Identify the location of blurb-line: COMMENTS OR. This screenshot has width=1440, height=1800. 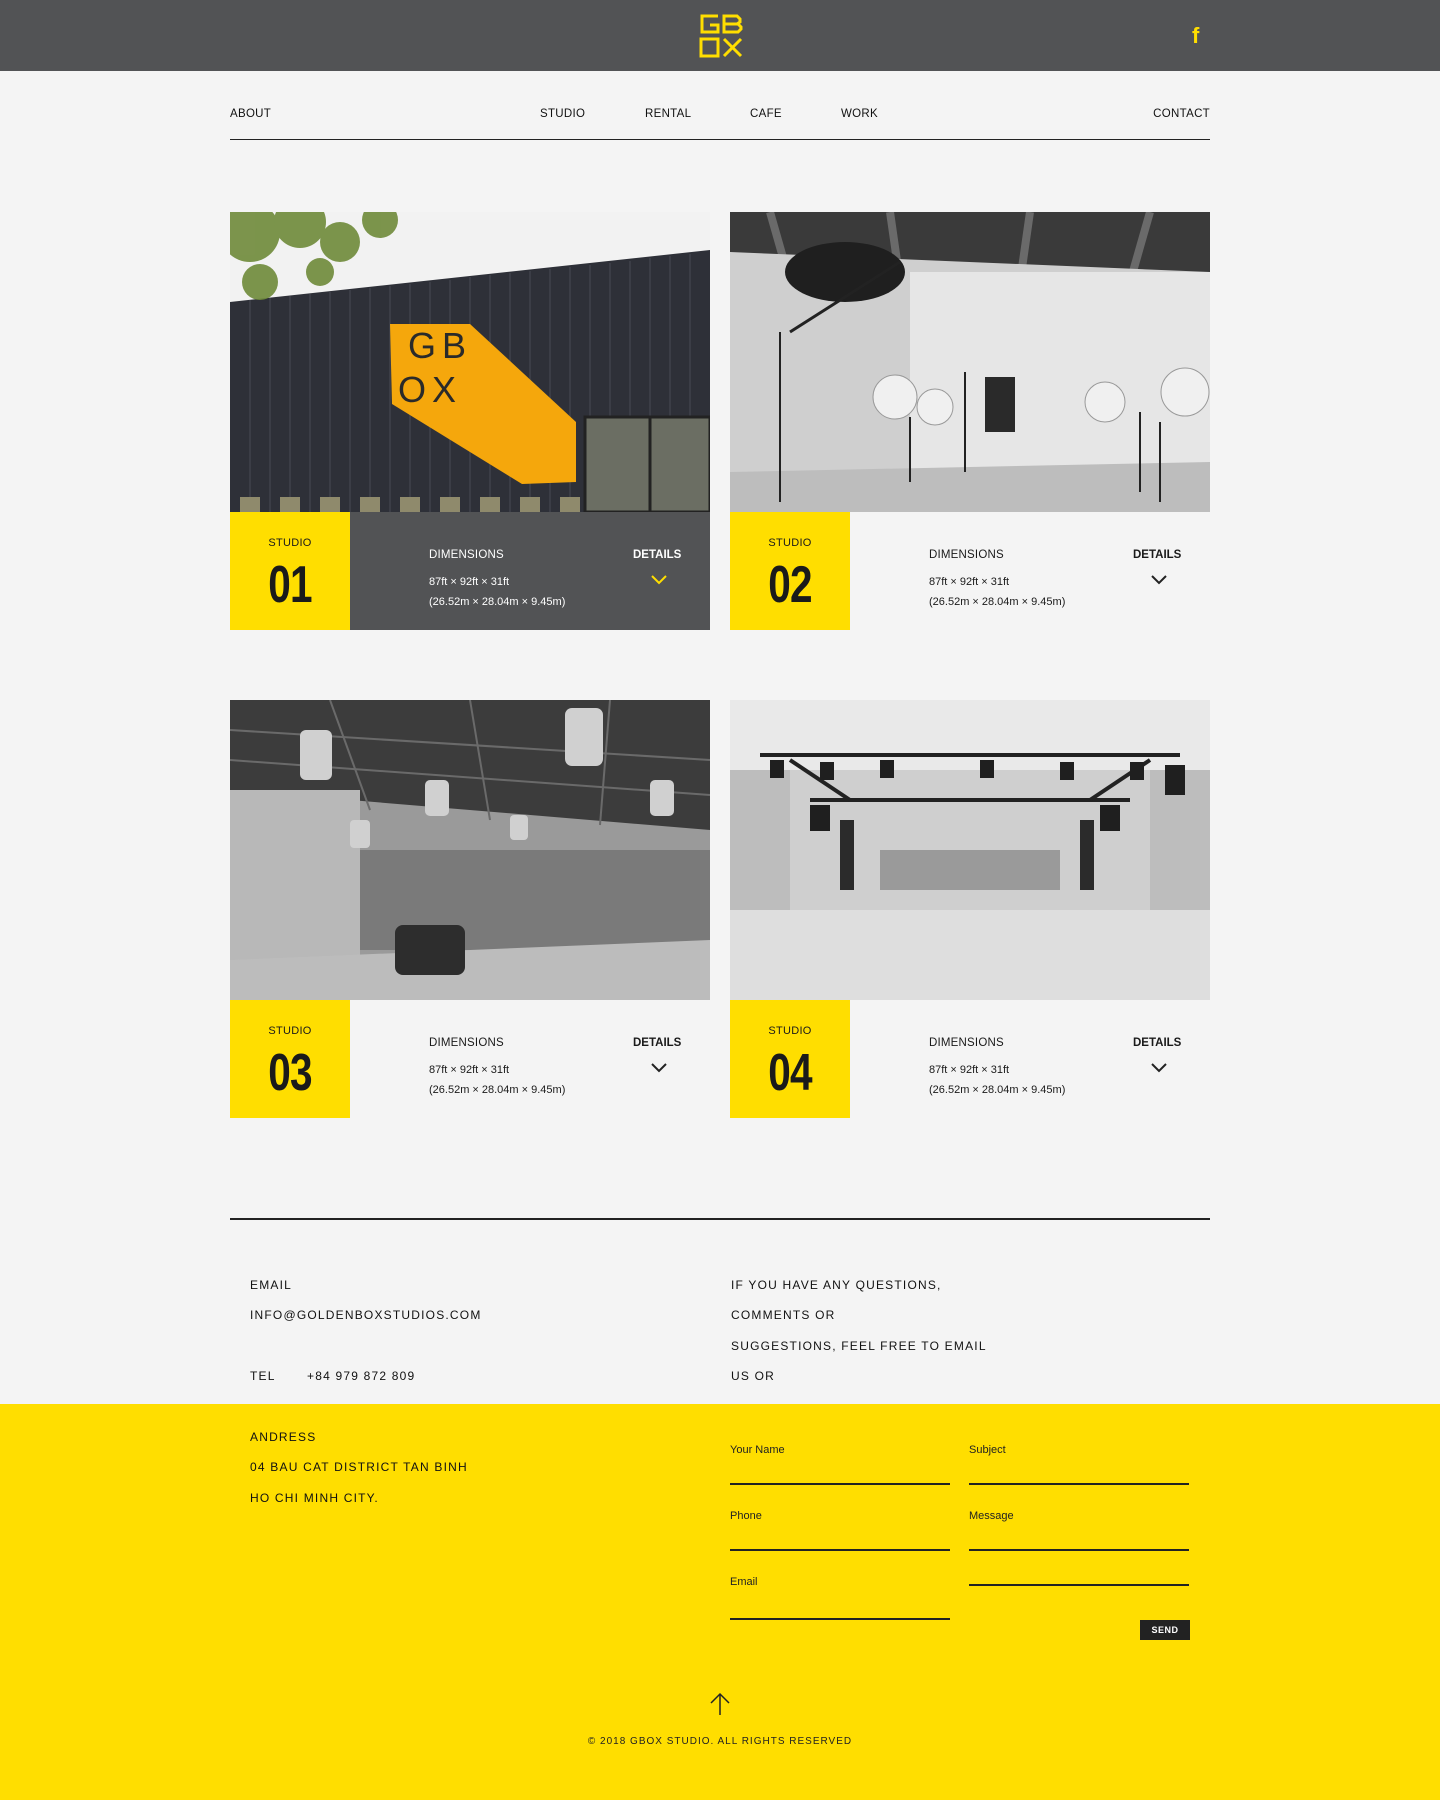
(783, 1315).